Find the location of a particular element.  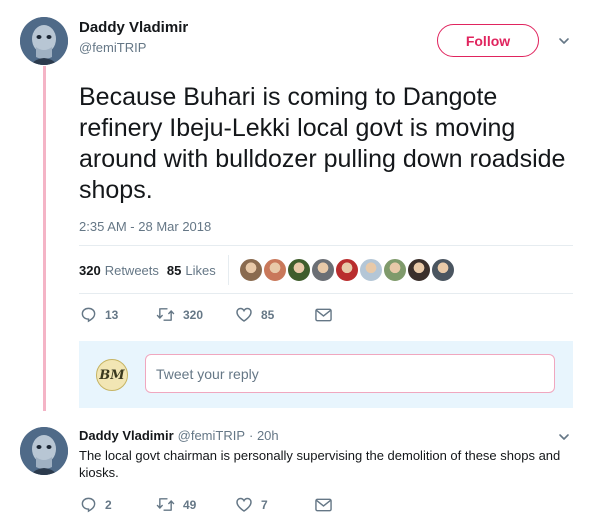

reply-action: 2 is located at coordinates (118, 504).